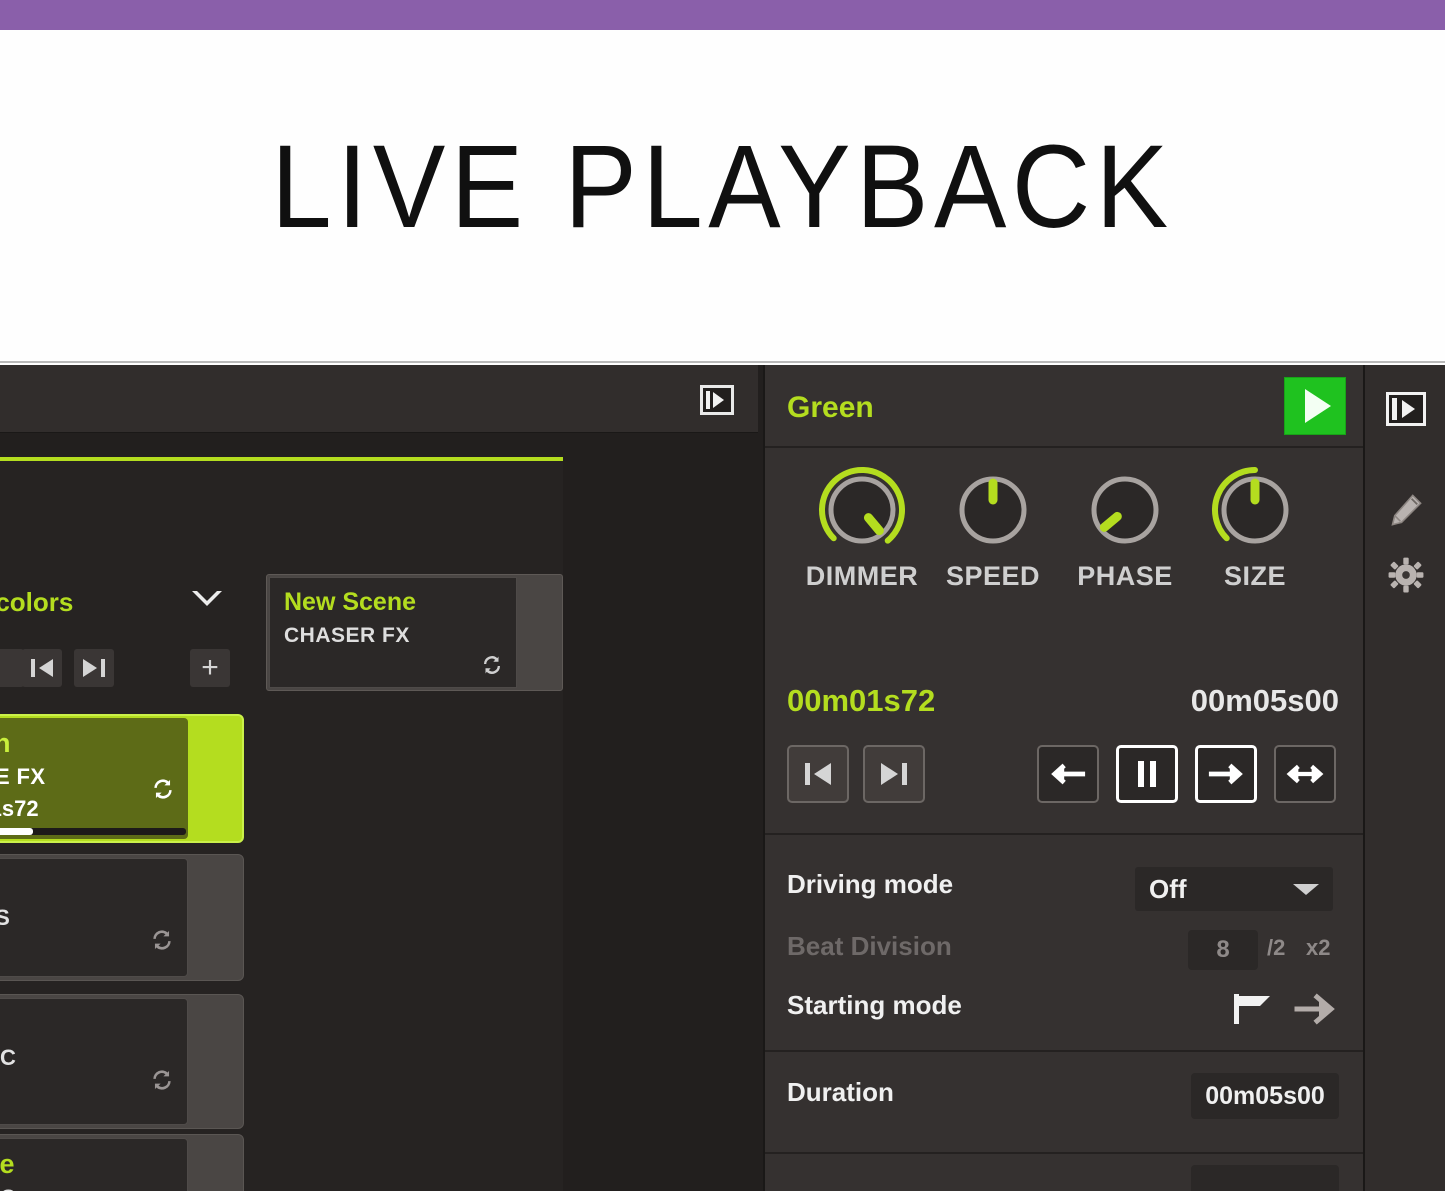 Image resolution: width=1445 pixels, height=1191 pixels. I want to click on mode-rail, so click(1404, 778).